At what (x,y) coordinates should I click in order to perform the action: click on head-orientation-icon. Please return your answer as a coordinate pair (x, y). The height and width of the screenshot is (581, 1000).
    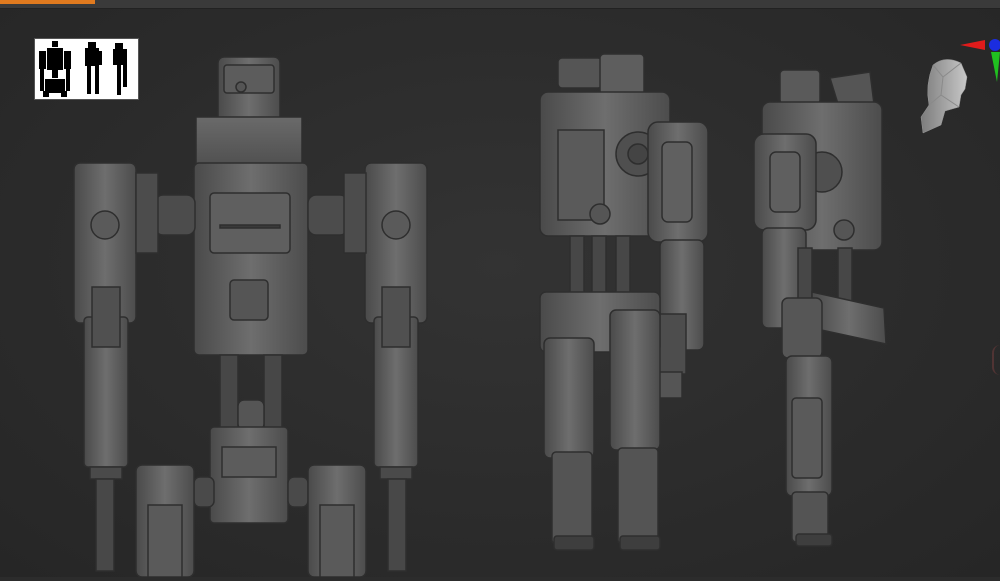
    Looking at the image, I should click on (944, 96).